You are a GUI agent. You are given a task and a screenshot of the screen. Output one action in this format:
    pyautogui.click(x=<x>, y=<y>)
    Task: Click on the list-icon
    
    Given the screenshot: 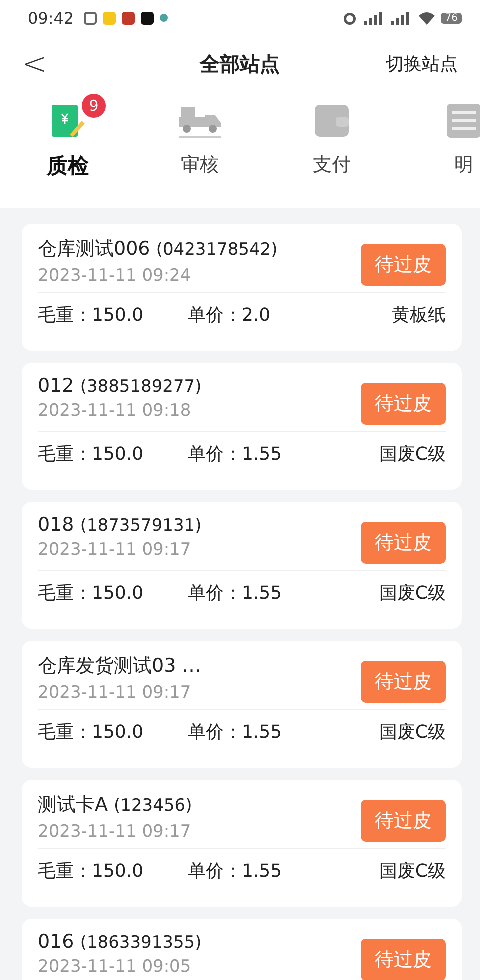 What is the action you would take?
    pyautogui.click(x=462, y=121)
    